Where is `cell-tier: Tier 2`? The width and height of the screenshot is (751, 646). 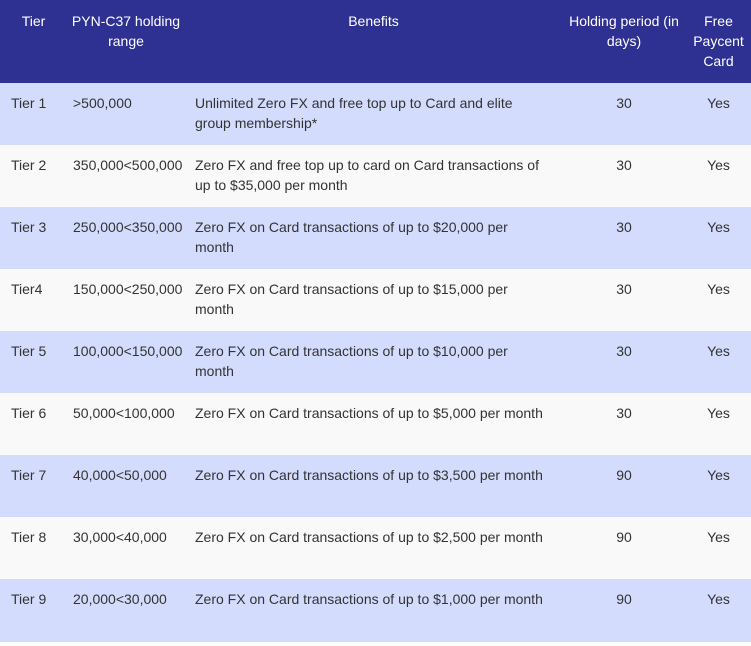
cell-tier: Tier 2 is located at coordinates (29, 165).